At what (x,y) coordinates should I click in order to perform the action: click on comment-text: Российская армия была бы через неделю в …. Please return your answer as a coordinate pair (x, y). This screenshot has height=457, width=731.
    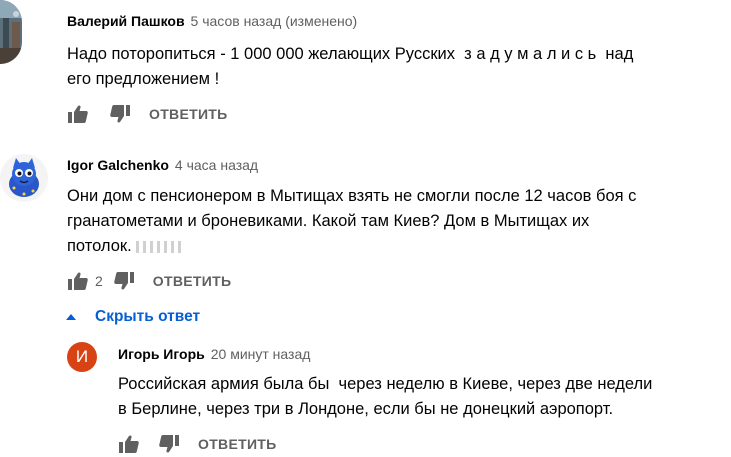
    Looking at the image, I should click on (385, 397).